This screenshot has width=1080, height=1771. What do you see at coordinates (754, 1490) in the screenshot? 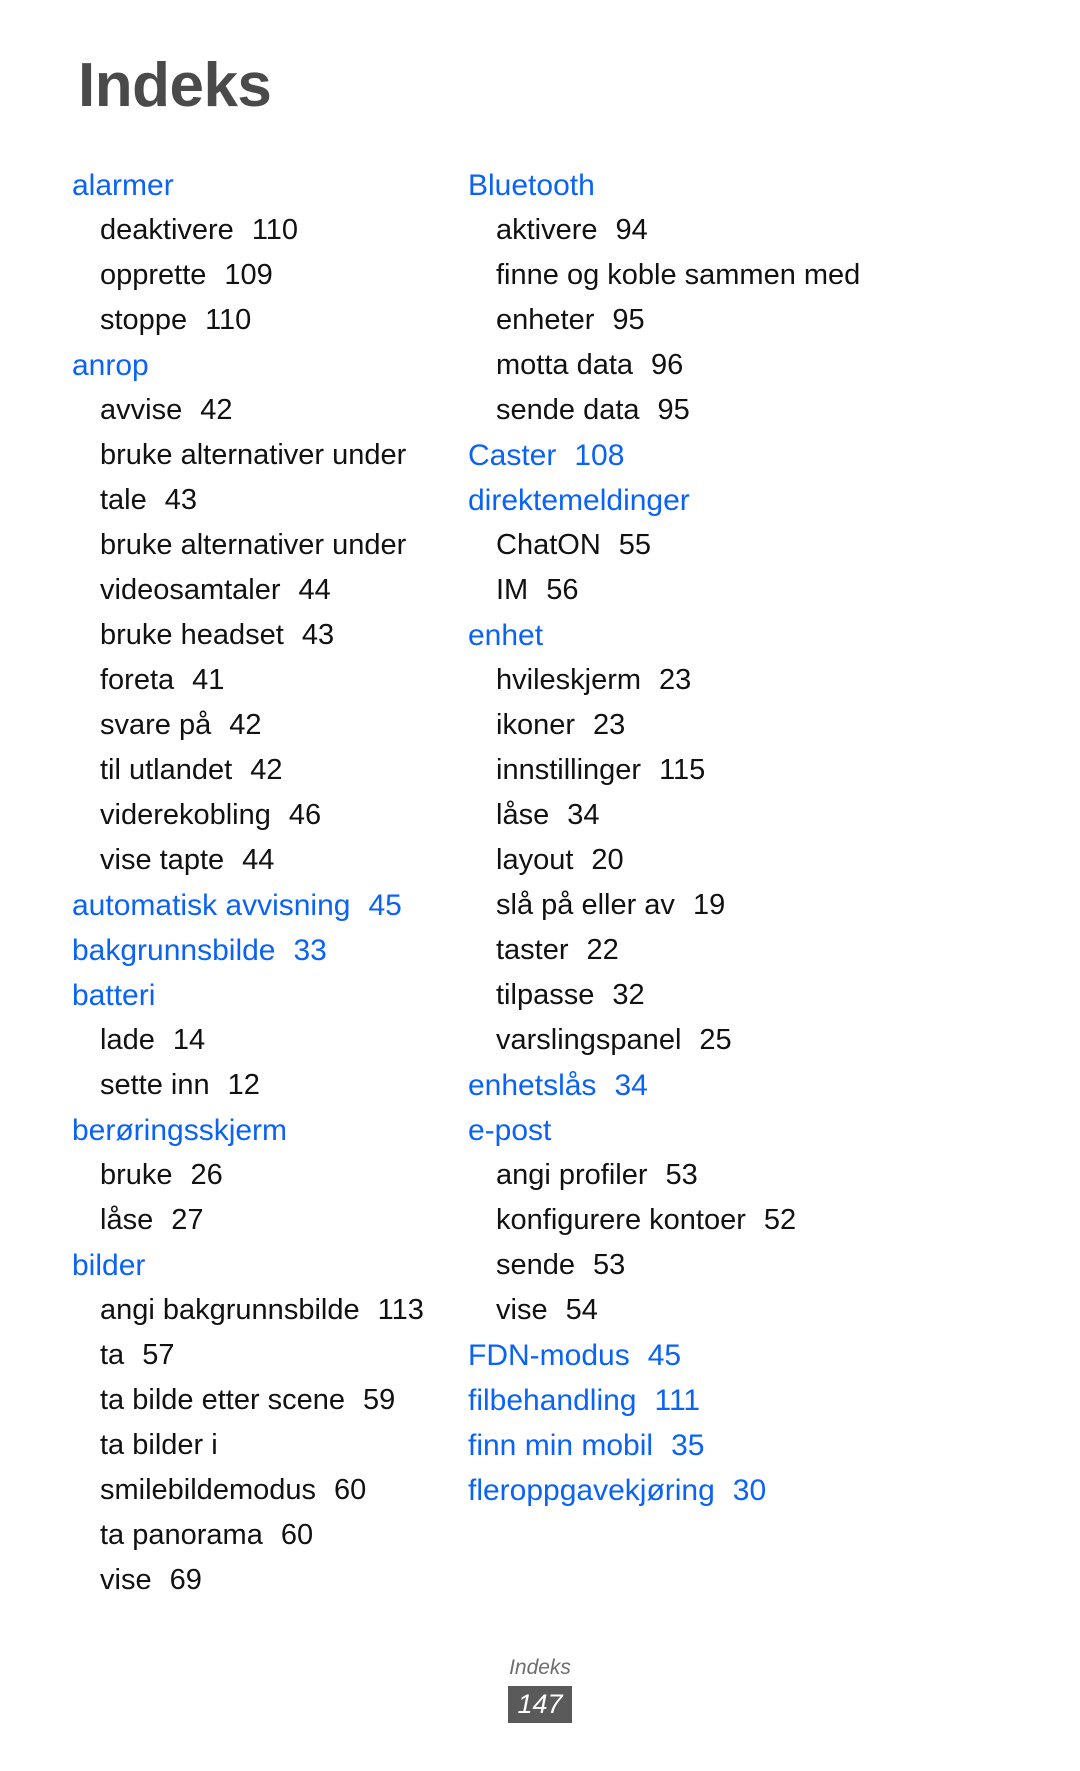
I see `index-heading: fleroppgavekjøring 30` at bounding box center [754, 1490].